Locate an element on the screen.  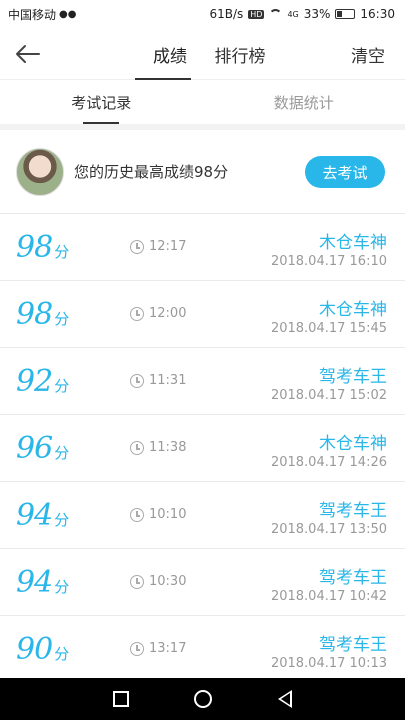
status-bar: 中国移动 ●● 61B/s HD 4G 33% 16:30 is located at coordinates (202, 14).